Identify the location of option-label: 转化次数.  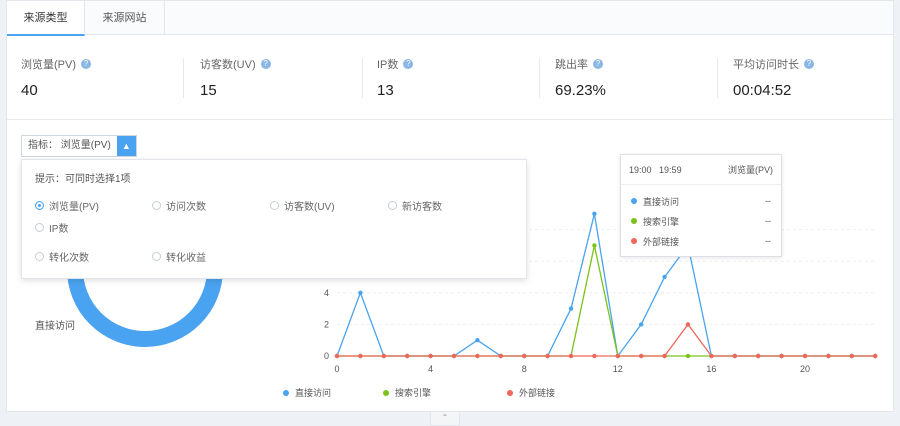
(69, 258).